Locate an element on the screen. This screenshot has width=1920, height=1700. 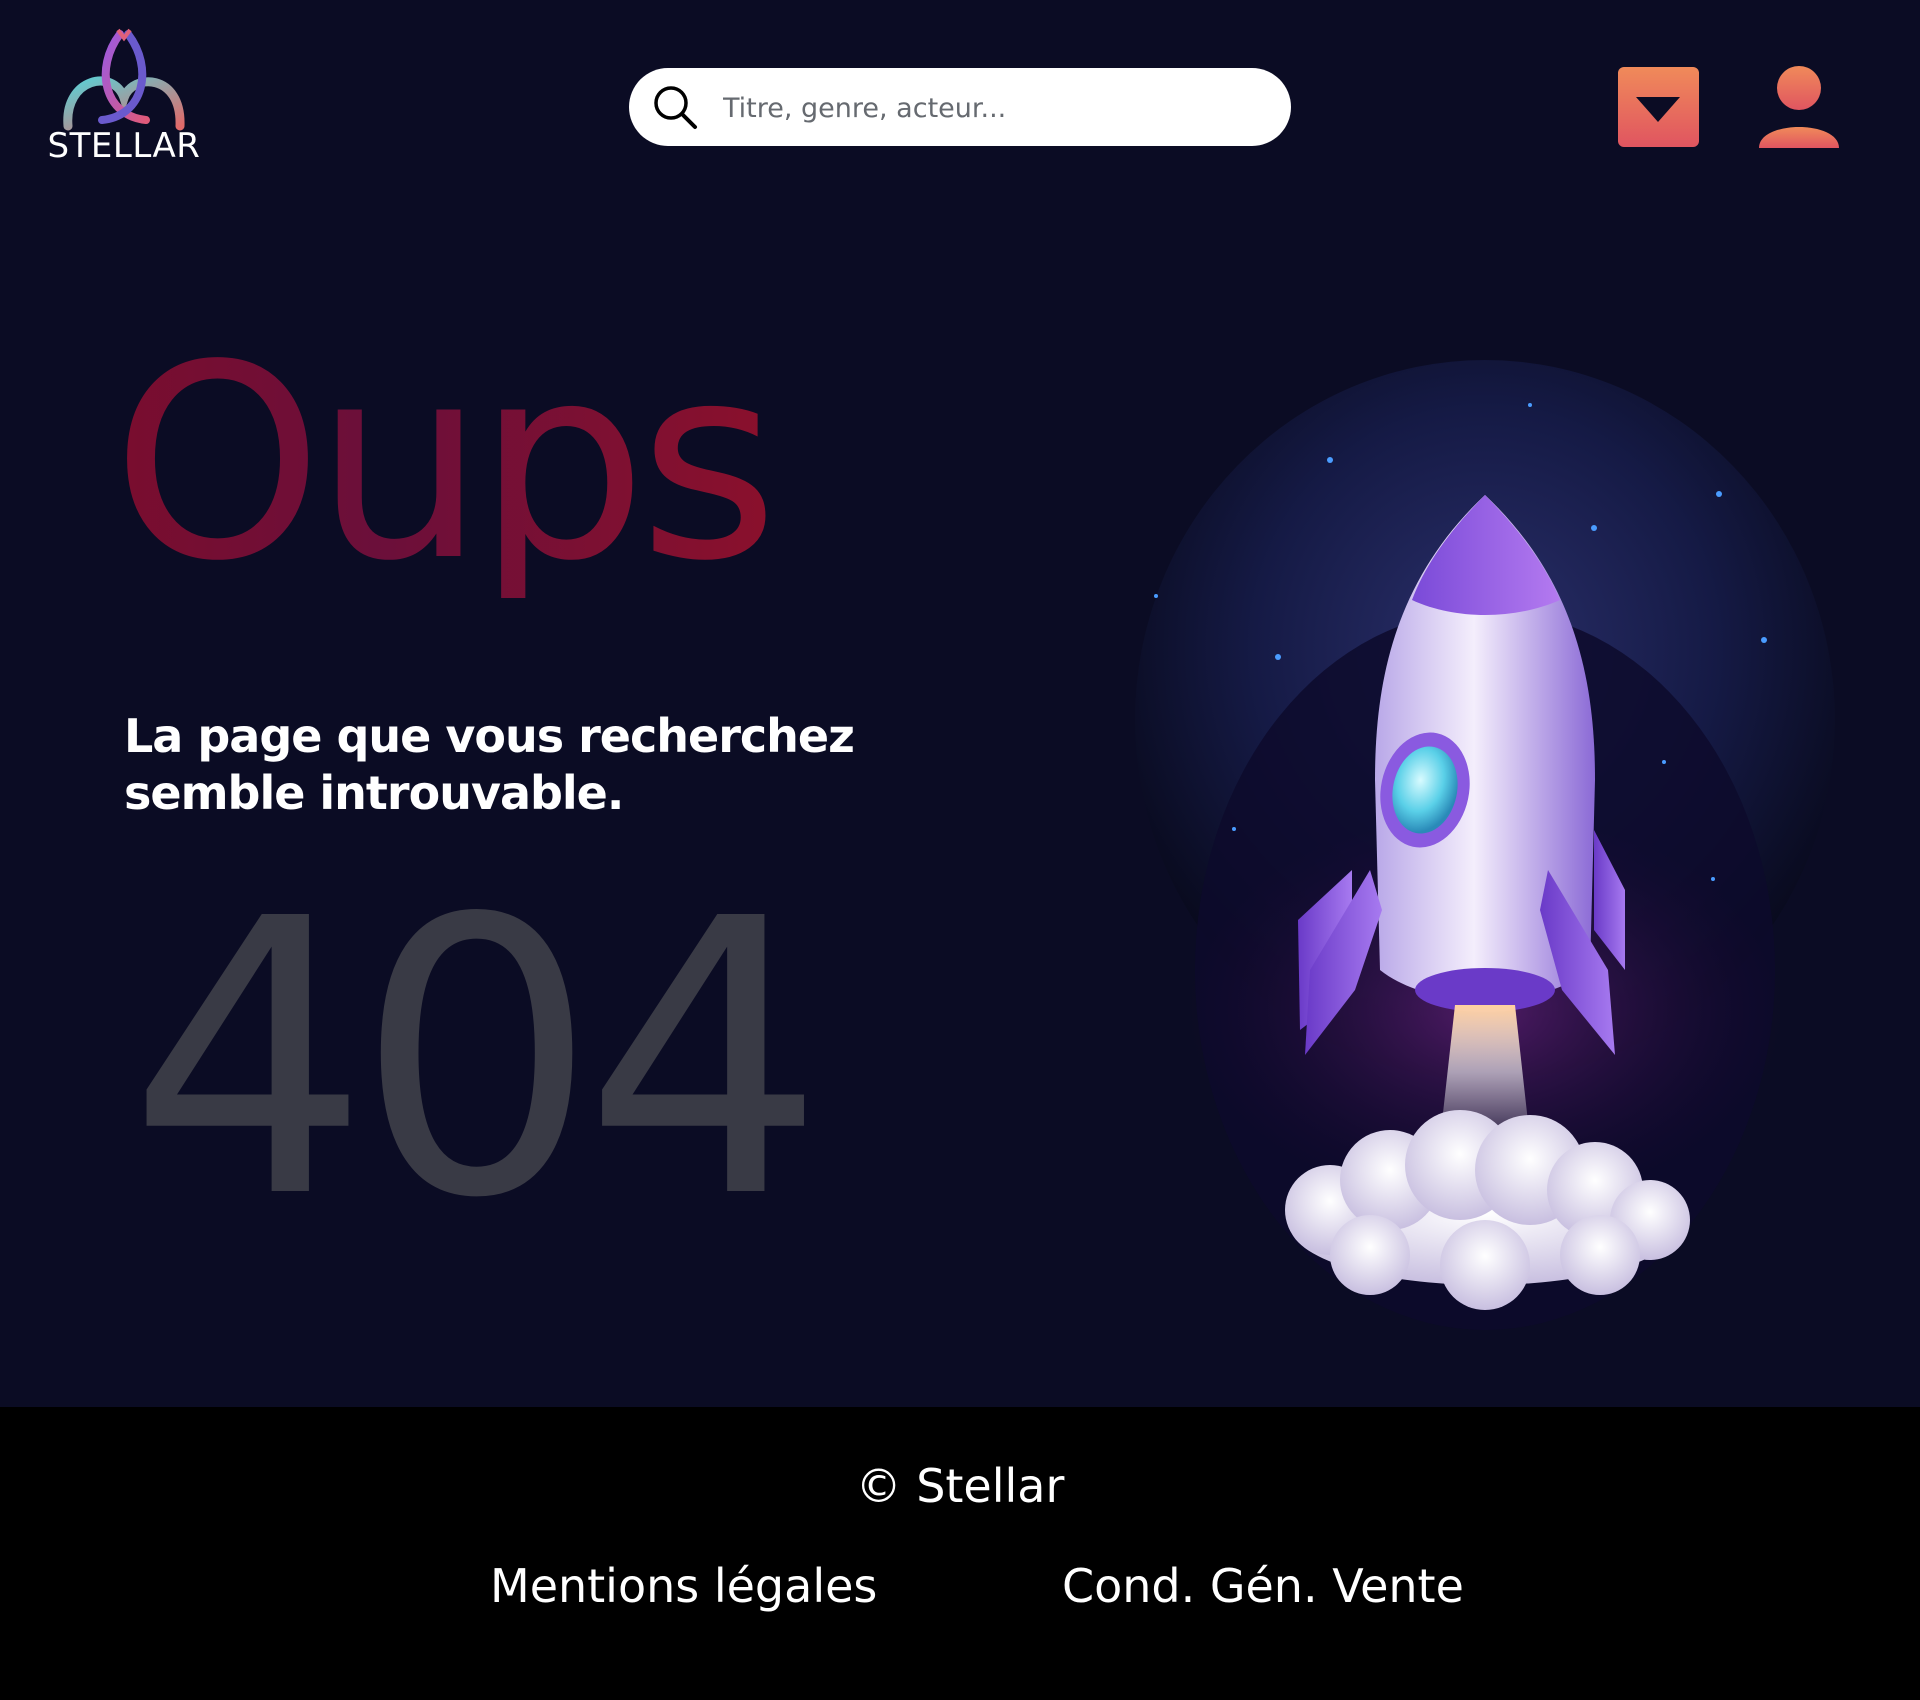
user-icon is located at coordinates (1799, 107).